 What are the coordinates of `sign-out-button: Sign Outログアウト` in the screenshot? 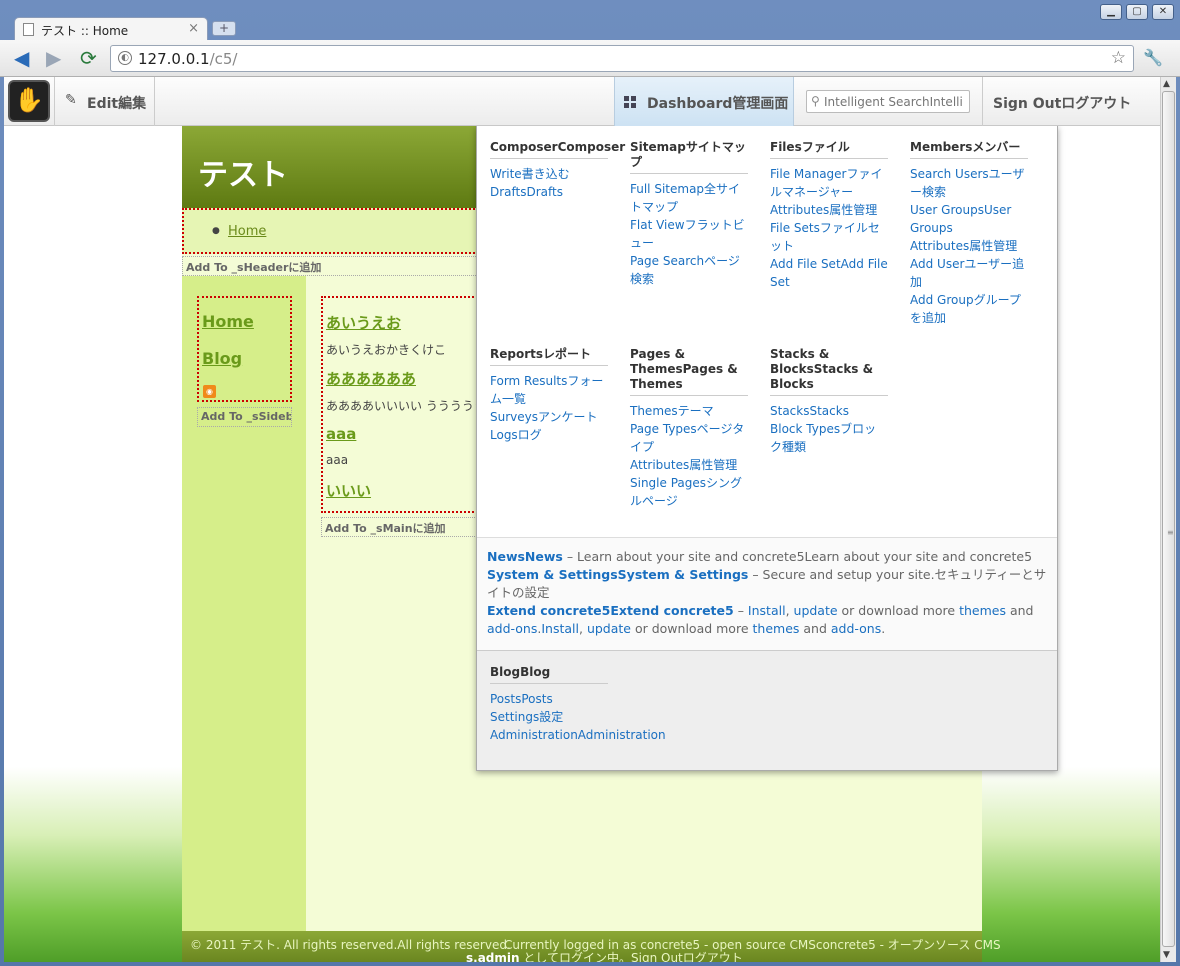 It's located at (1071, 101).